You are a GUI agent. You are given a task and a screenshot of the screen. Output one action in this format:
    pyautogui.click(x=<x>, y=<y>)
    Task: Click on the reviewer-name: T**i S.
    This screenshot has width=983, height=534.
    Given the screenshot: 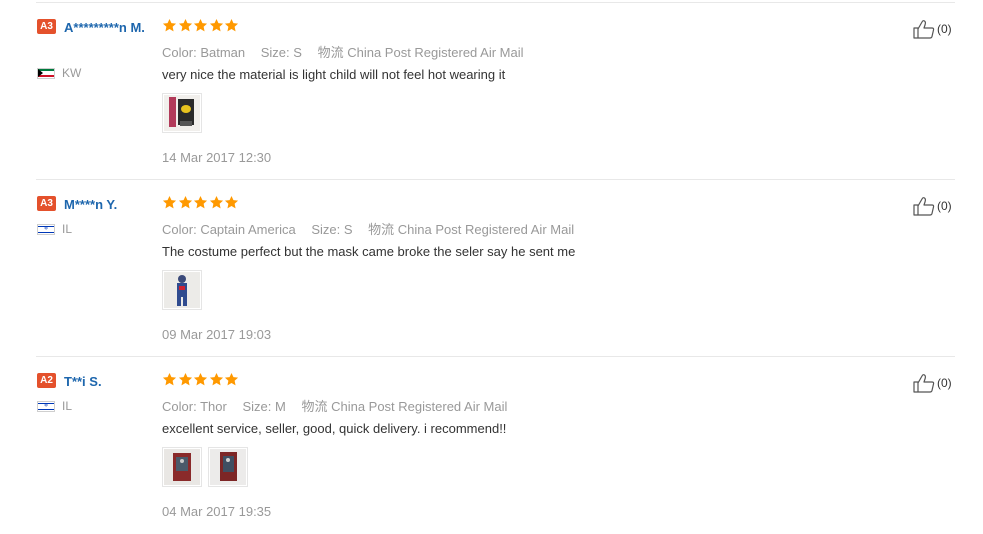 What is the action you would take?
    pyautogui.click(x=108, y=382)
    